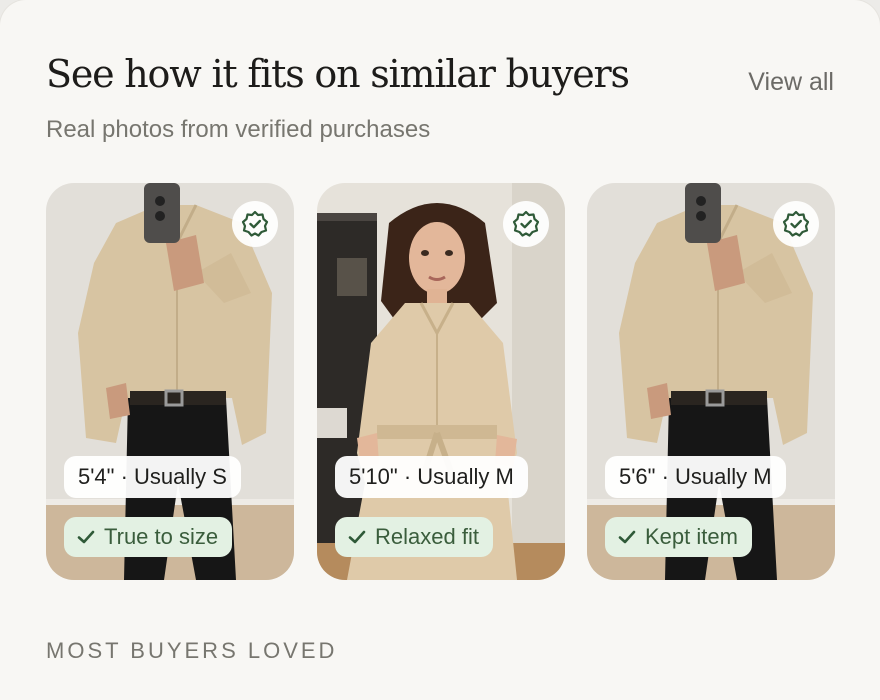  What do you see at coordinates (192, 650) in the screenshot?
I see `section-label: MOST BUYERS LOVED` at bounding box center [192, 650].